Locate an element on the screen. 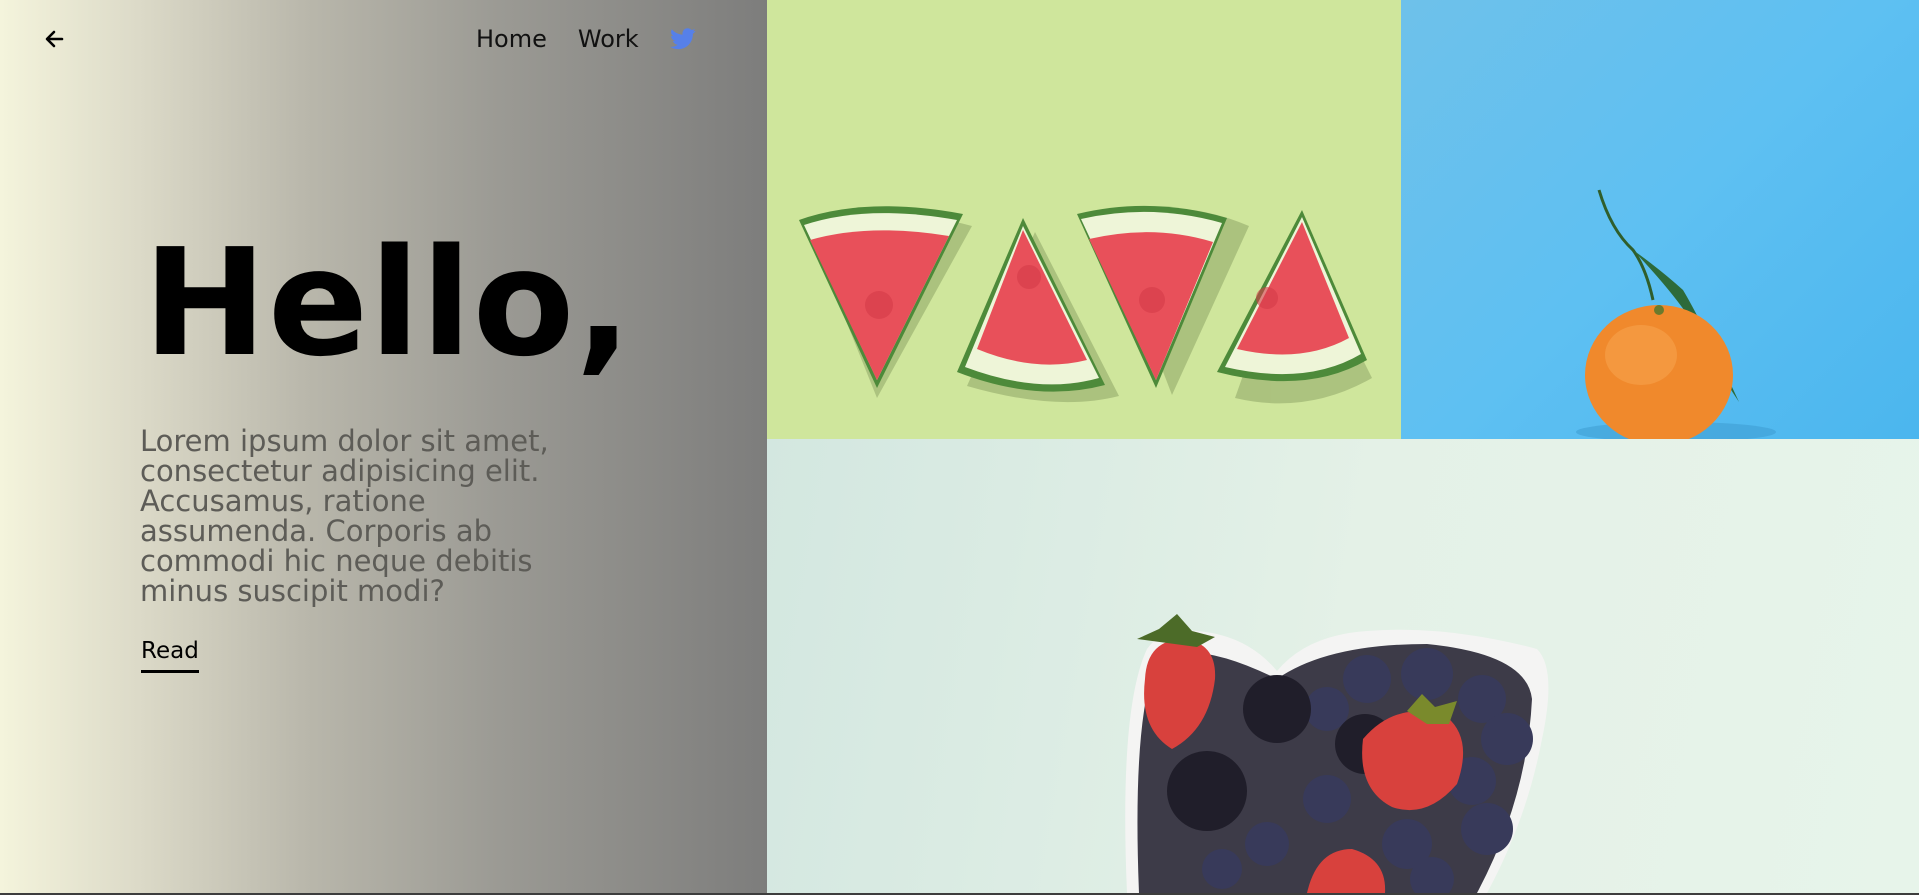 The image size is (1919, 895). watermelon-slices-illustration is located at coordinates (1085, 304).